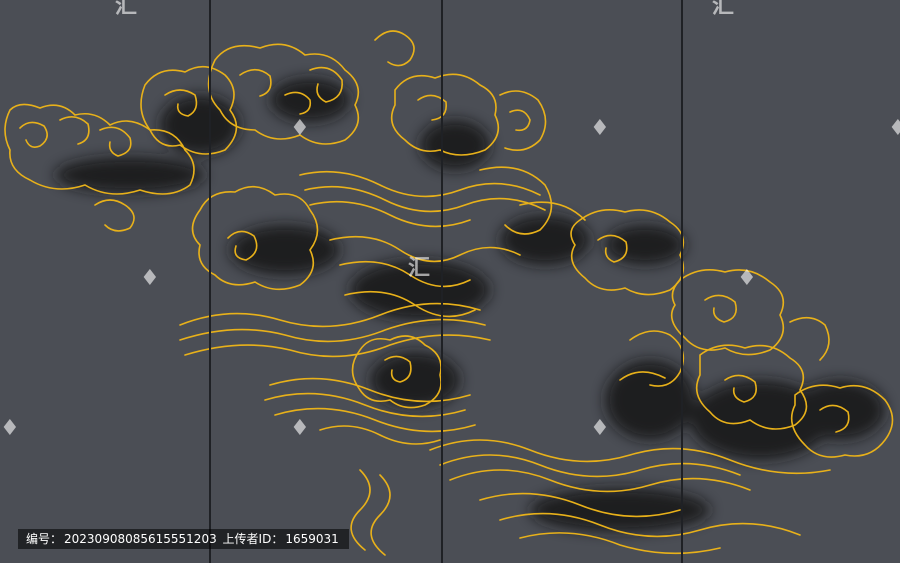 The height and width of the screenshot is (563, 900). I want to click on uploader-label: 上传者ID：, so click(253, 539).